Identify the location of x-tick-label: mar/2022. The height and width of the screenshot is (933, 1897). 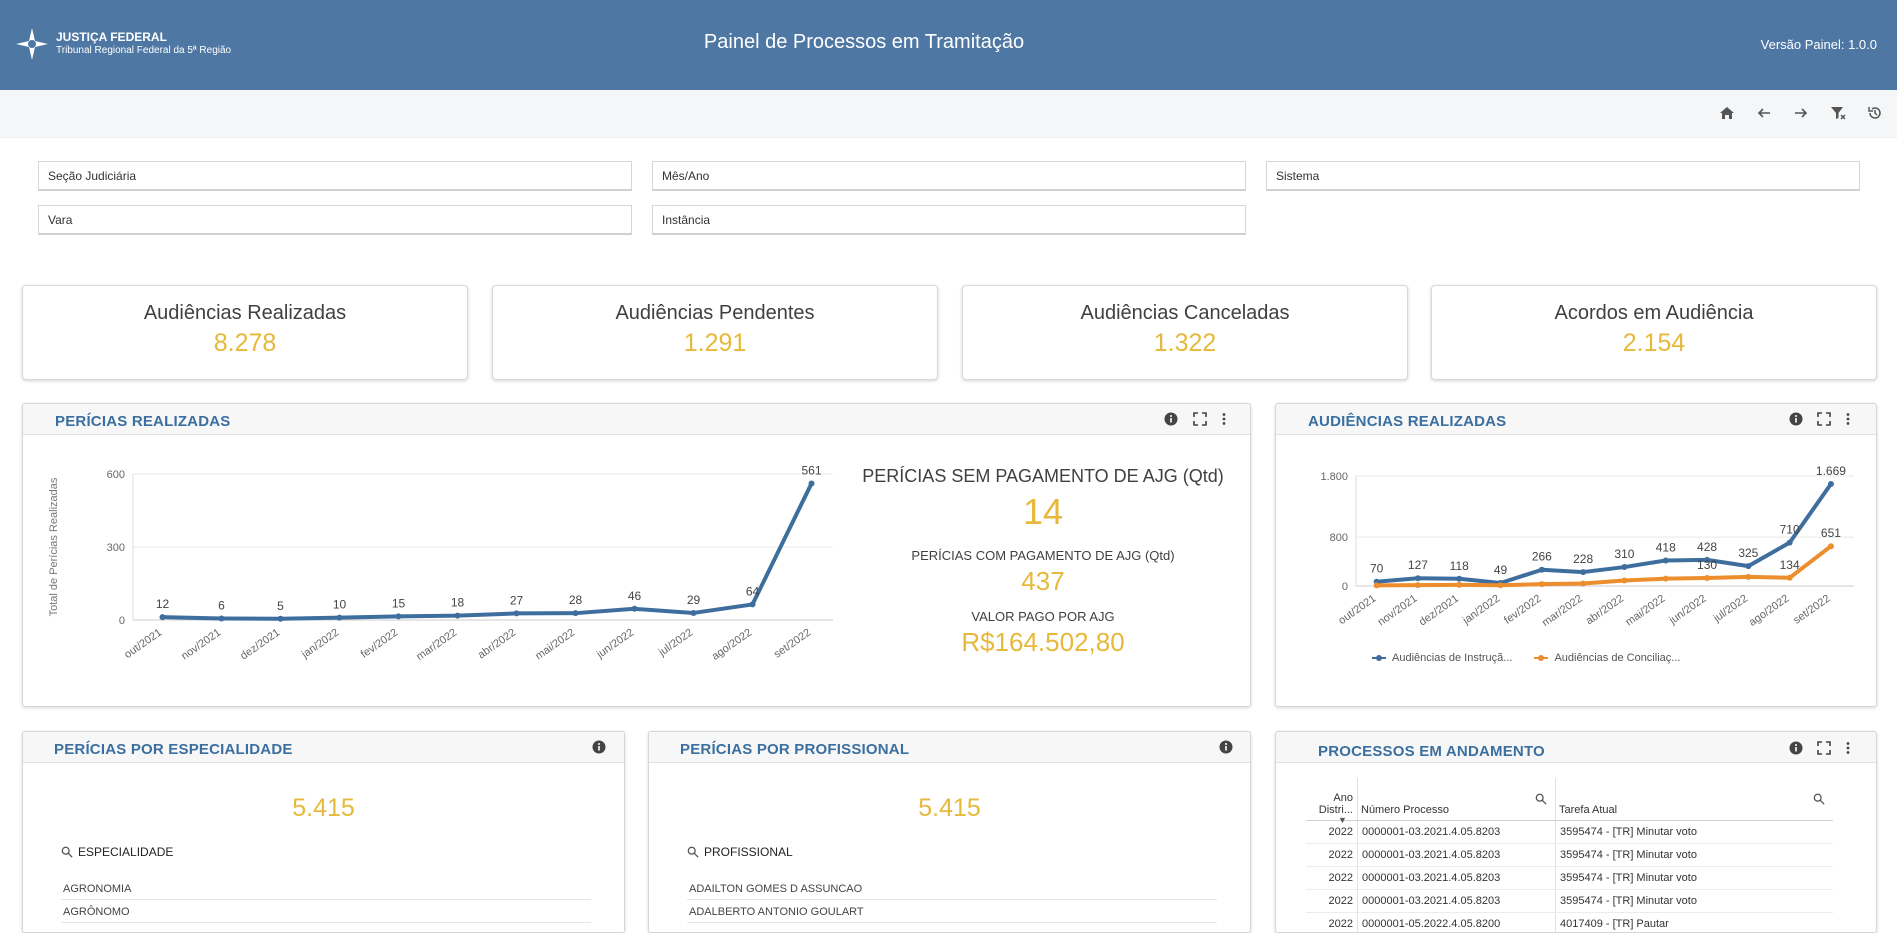
(436, 645).